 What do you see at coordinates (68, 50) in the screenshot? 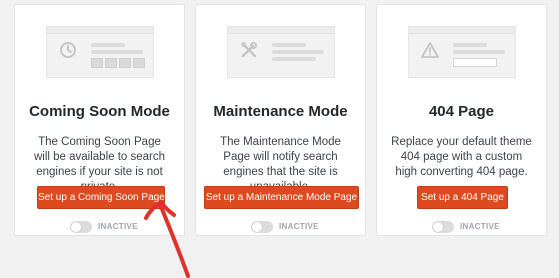
I see `clock-icon` at bounding box center [68, 50].